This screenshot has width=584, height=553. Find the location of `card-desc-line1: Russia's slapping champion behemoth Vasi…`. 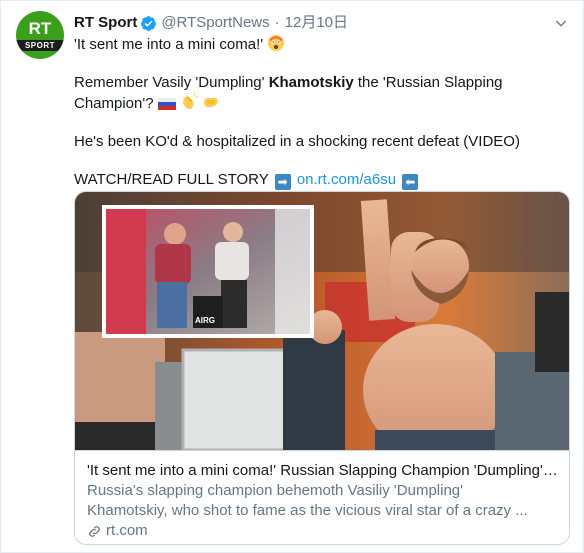

card-desc-line1: Russia's slapping champion behemoth Vasi… is located at coordinates (275, 490).